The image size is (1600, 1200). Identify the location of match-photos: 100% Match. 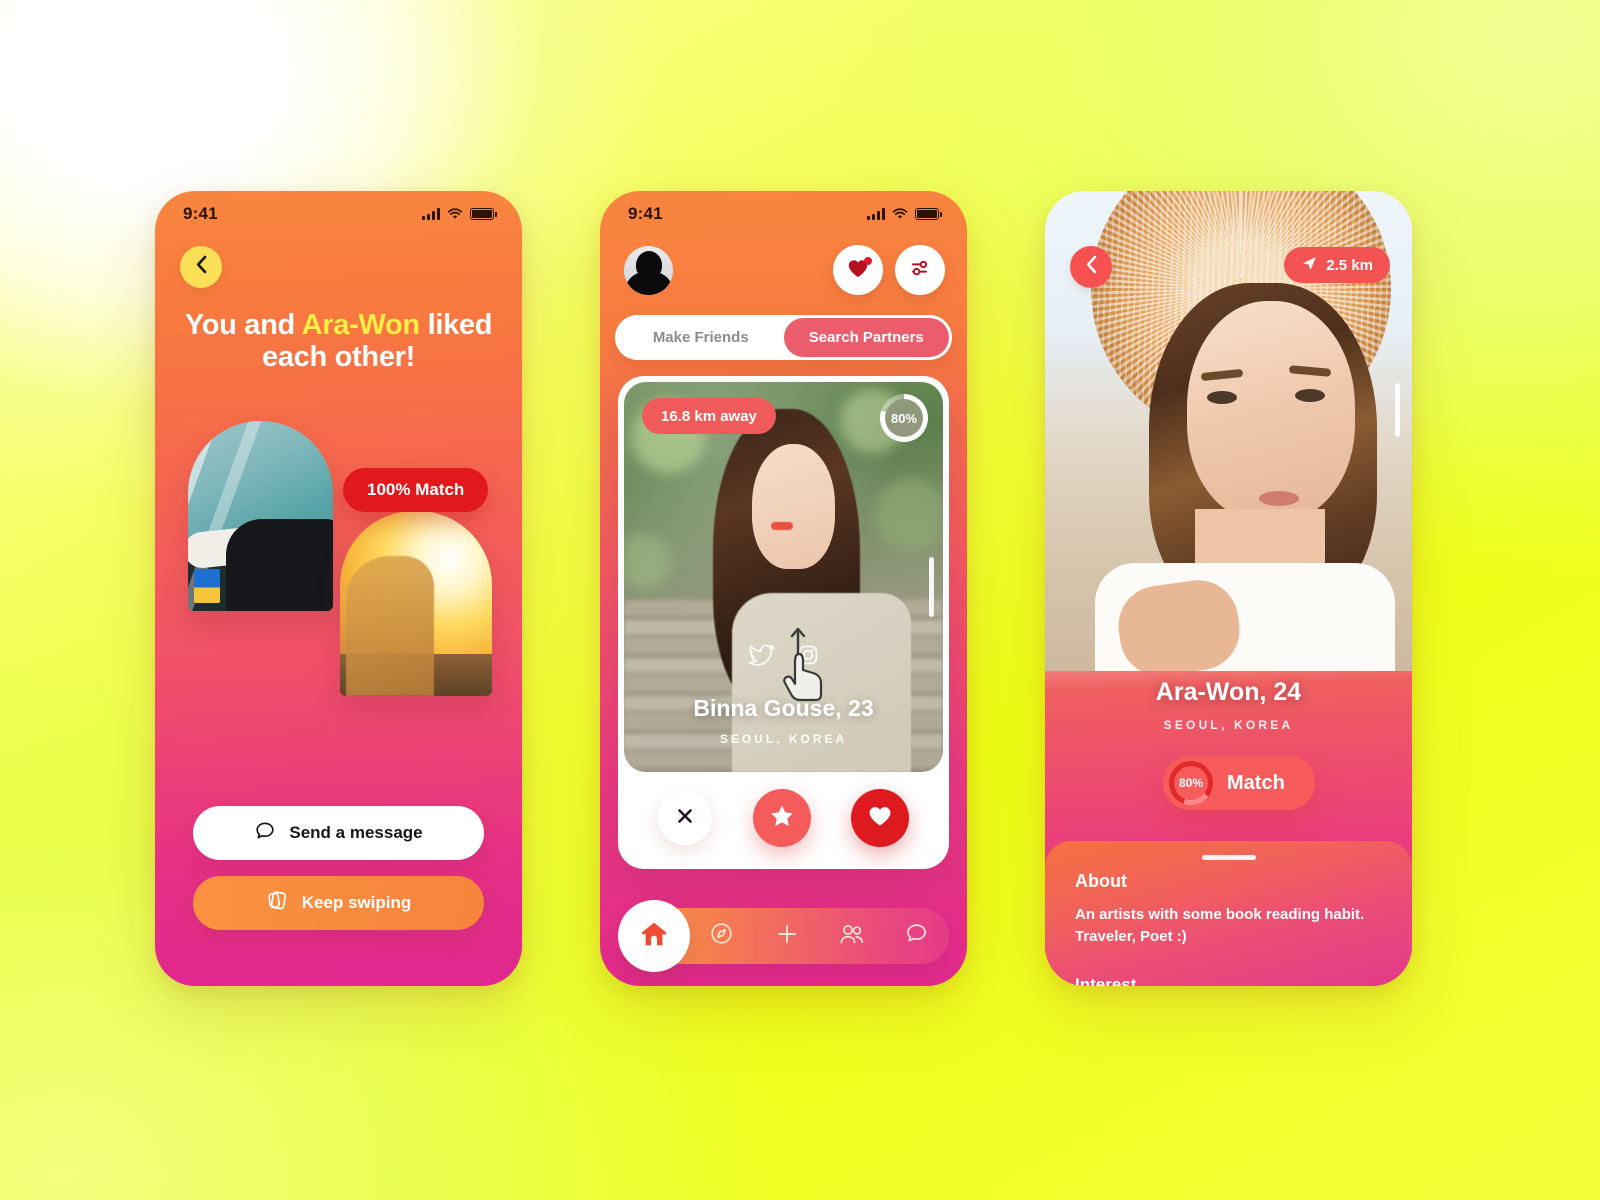
(338, 558).